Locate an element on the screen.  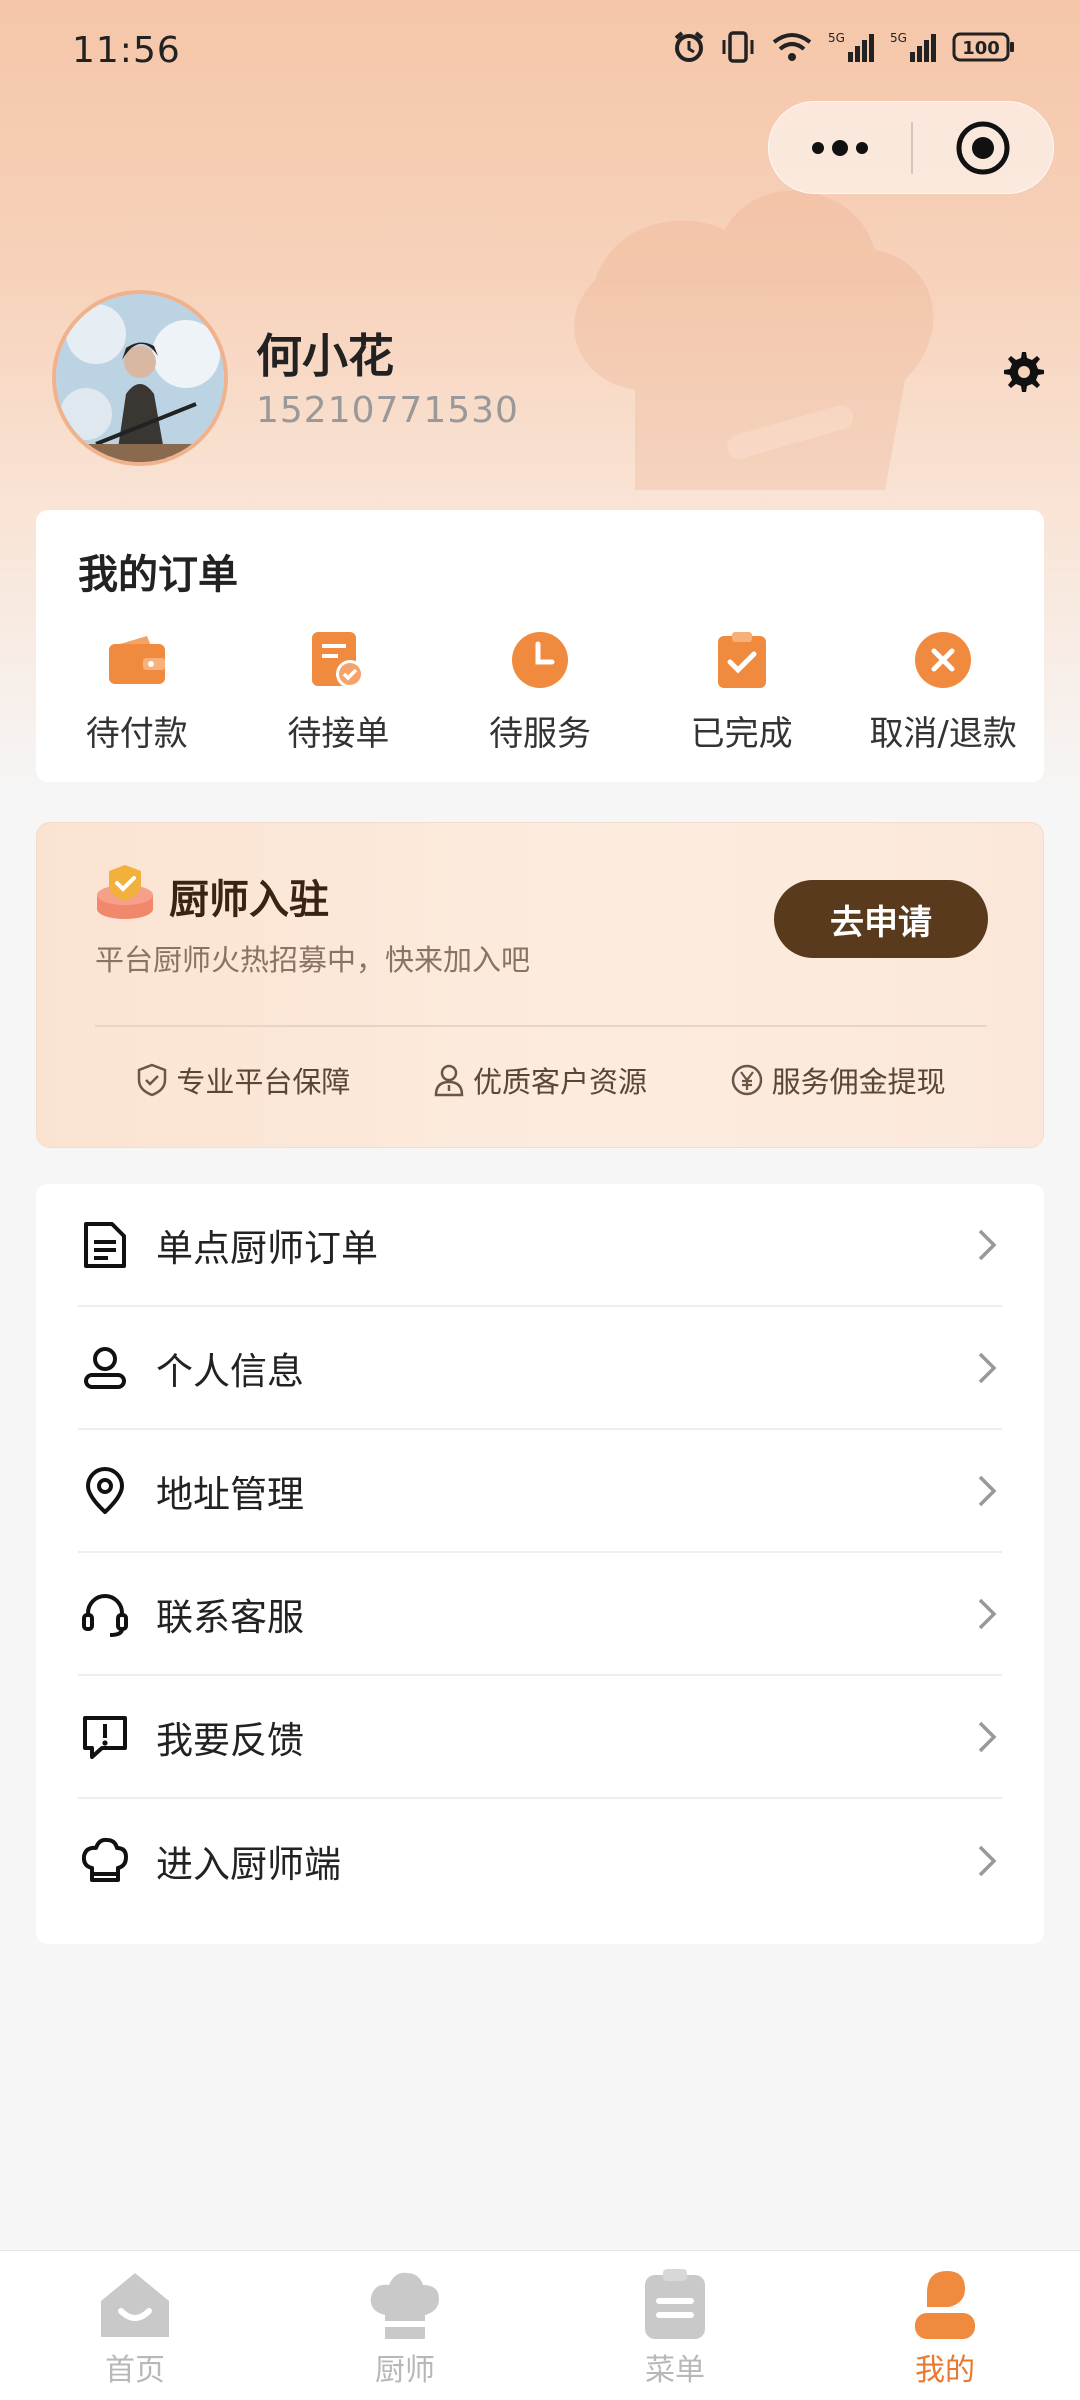
person-icon is located at coordinates (449, 1080).